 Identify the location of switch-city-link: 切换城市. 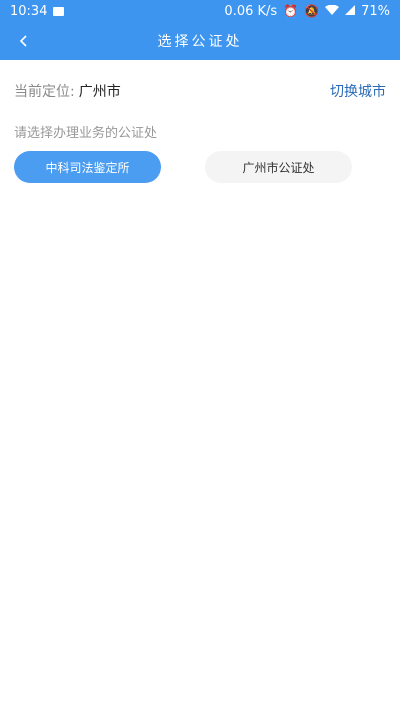
(358, 91).